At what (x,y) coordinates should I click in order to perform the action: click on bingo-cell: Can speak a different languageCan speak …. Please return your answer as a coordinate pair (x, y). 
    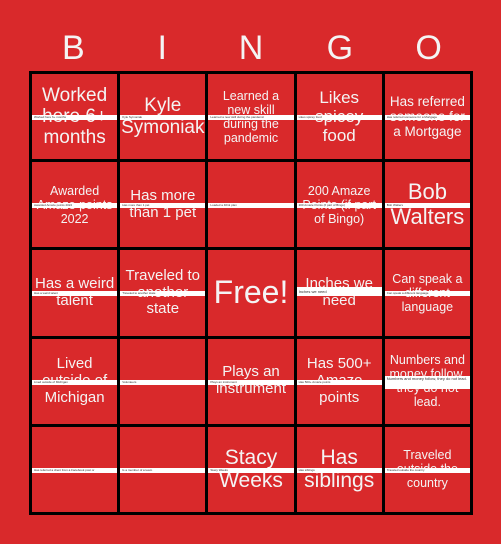
    Looking at the image, I should click on (427, 293).